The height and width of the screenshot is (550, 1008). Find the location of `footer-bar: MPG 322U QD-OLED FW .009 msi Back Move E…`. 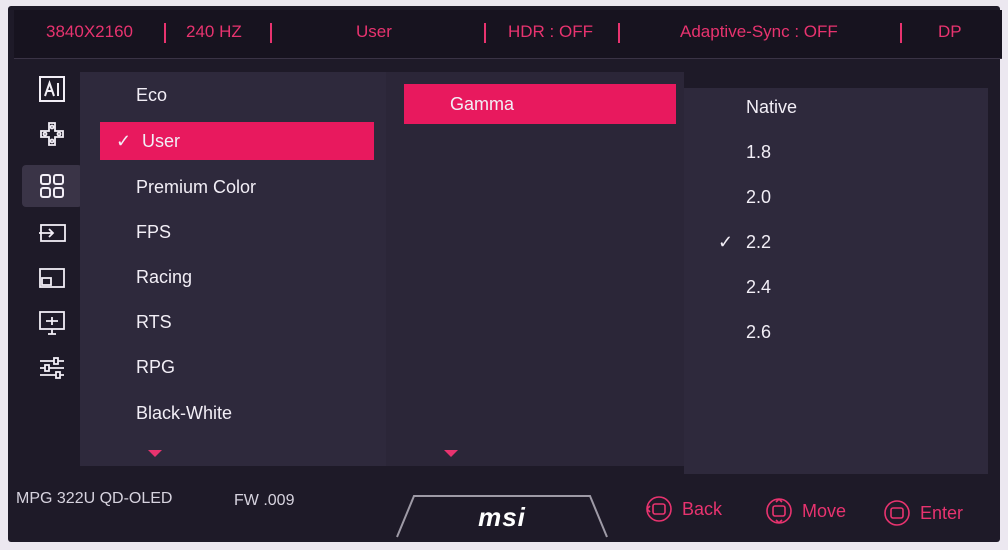

footer-bar: MPG 322U QD-OLED FW .009 msi Back Move E… is located at coordinates (504, 510).